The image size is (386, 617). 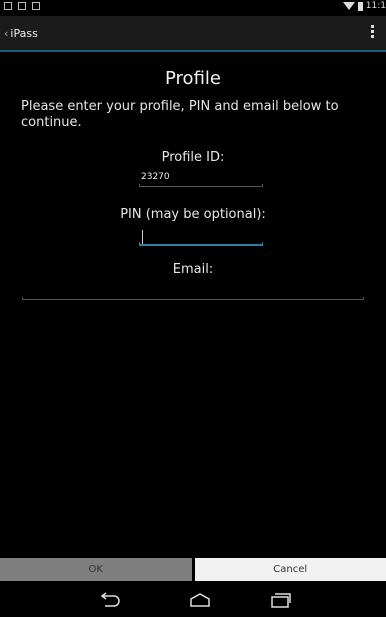 What do you see at coordinates (281, 600) in the screenshot?
I see `recents-icon` at bounding box center [281, 600].